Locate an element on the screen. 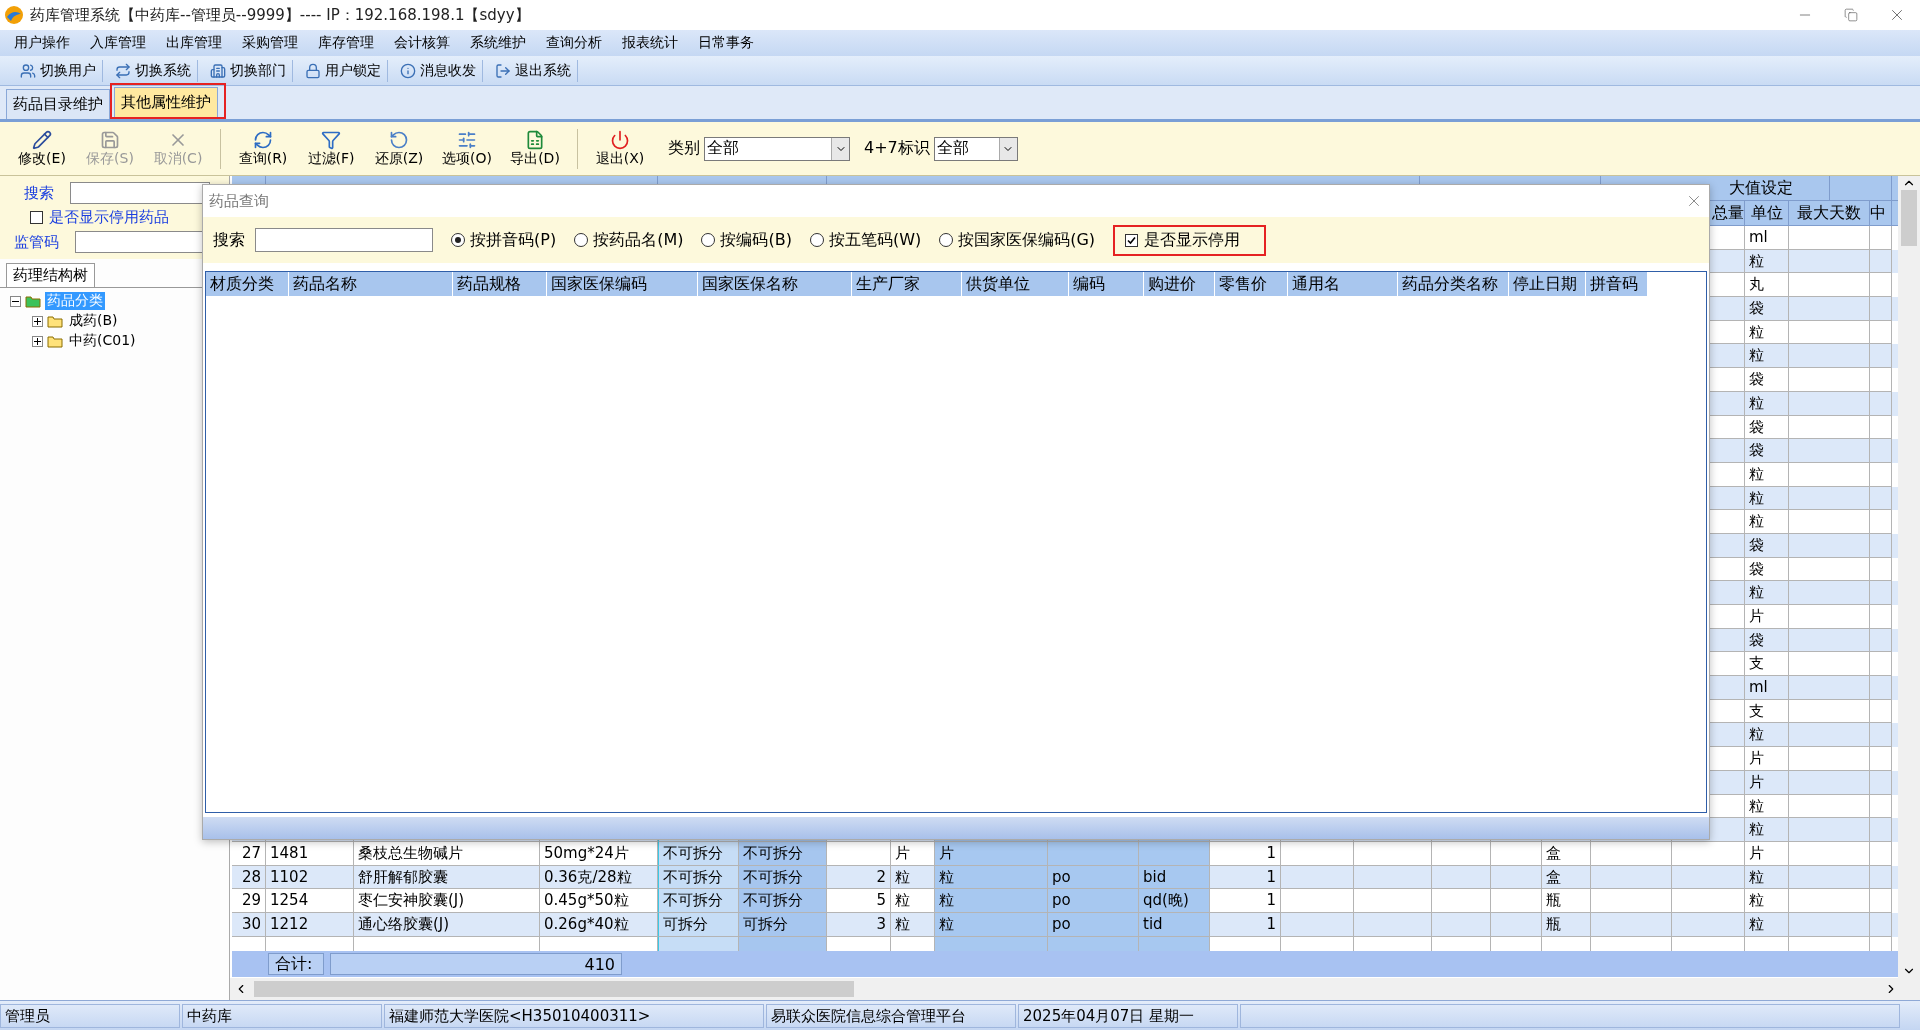 This screenshot has width=1920, height=1030. status-item: 2025年04月07日 星期一 is located at coordinates (1128, 1015).